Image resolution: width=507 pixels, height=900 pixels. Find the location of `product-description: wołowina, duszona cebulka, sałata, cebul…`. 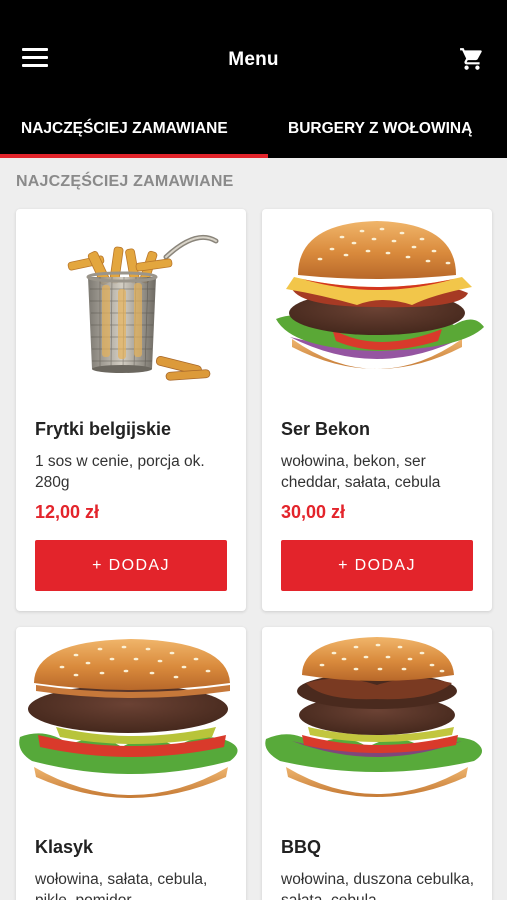

product-description: wołowina, duszona cebulka, sałata, cebul… is located at coordinates (378, 885).